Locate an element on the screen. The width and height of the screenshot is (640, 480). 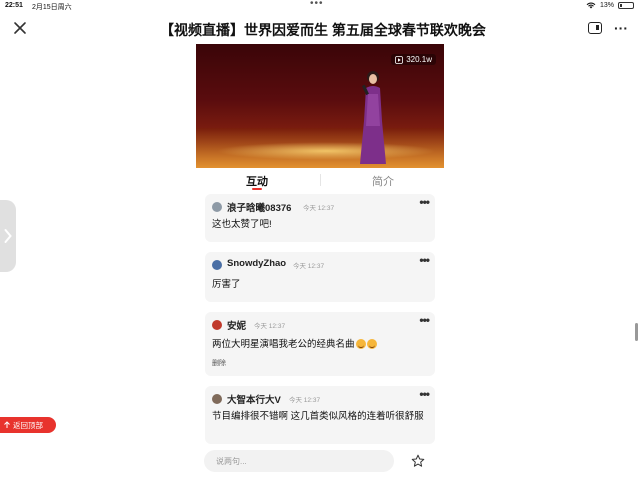
back-to-top-button: 返回顶部 is located at coordinates (28, 425).